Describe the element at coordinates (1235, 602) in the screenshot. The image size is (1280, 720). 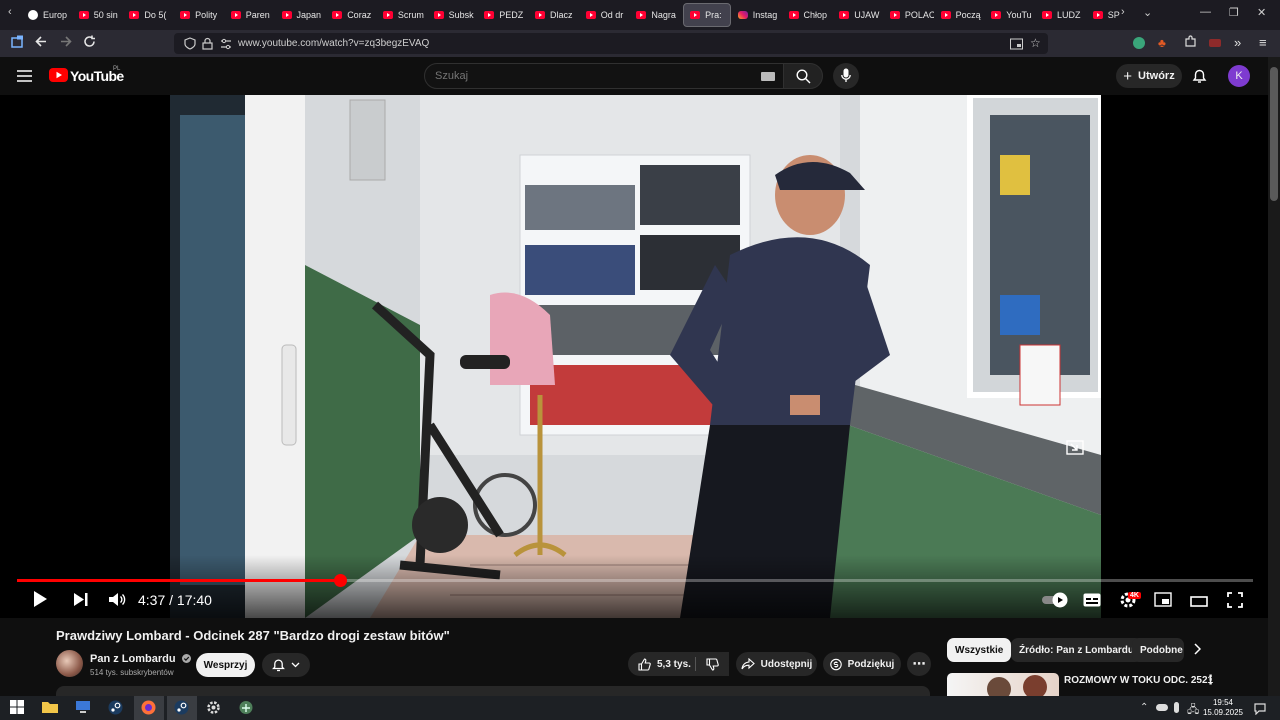
I see `fullscreen-button` at that location.